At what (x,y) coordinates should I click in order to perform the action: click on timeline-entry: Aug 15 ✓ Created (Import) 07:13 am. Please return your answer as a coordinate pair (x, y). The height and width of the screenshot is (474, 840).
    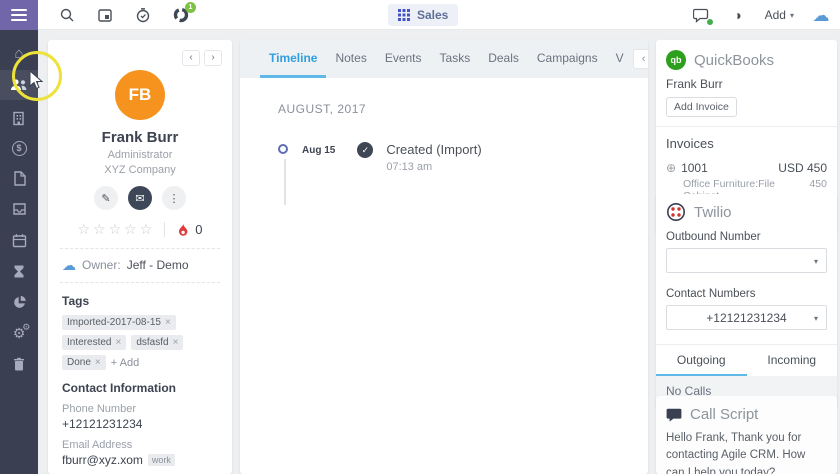
    Looking at the image, I should click on (463, 173).